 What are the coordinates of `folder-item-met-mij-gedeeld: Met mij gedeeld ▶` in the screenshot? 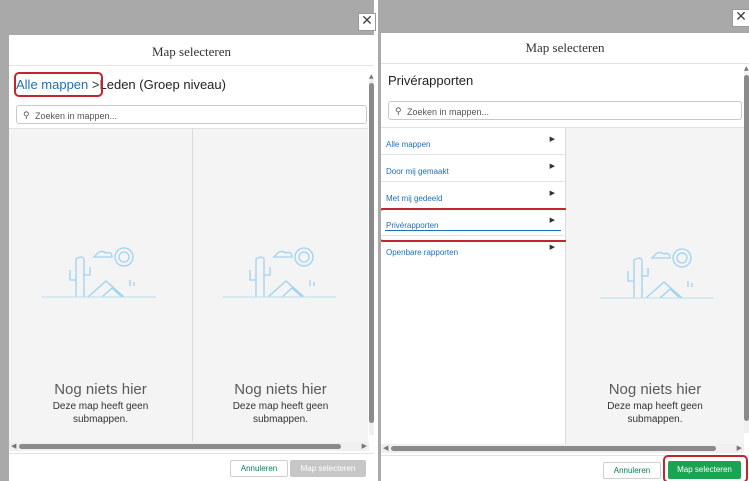 It's located at (473, 195).